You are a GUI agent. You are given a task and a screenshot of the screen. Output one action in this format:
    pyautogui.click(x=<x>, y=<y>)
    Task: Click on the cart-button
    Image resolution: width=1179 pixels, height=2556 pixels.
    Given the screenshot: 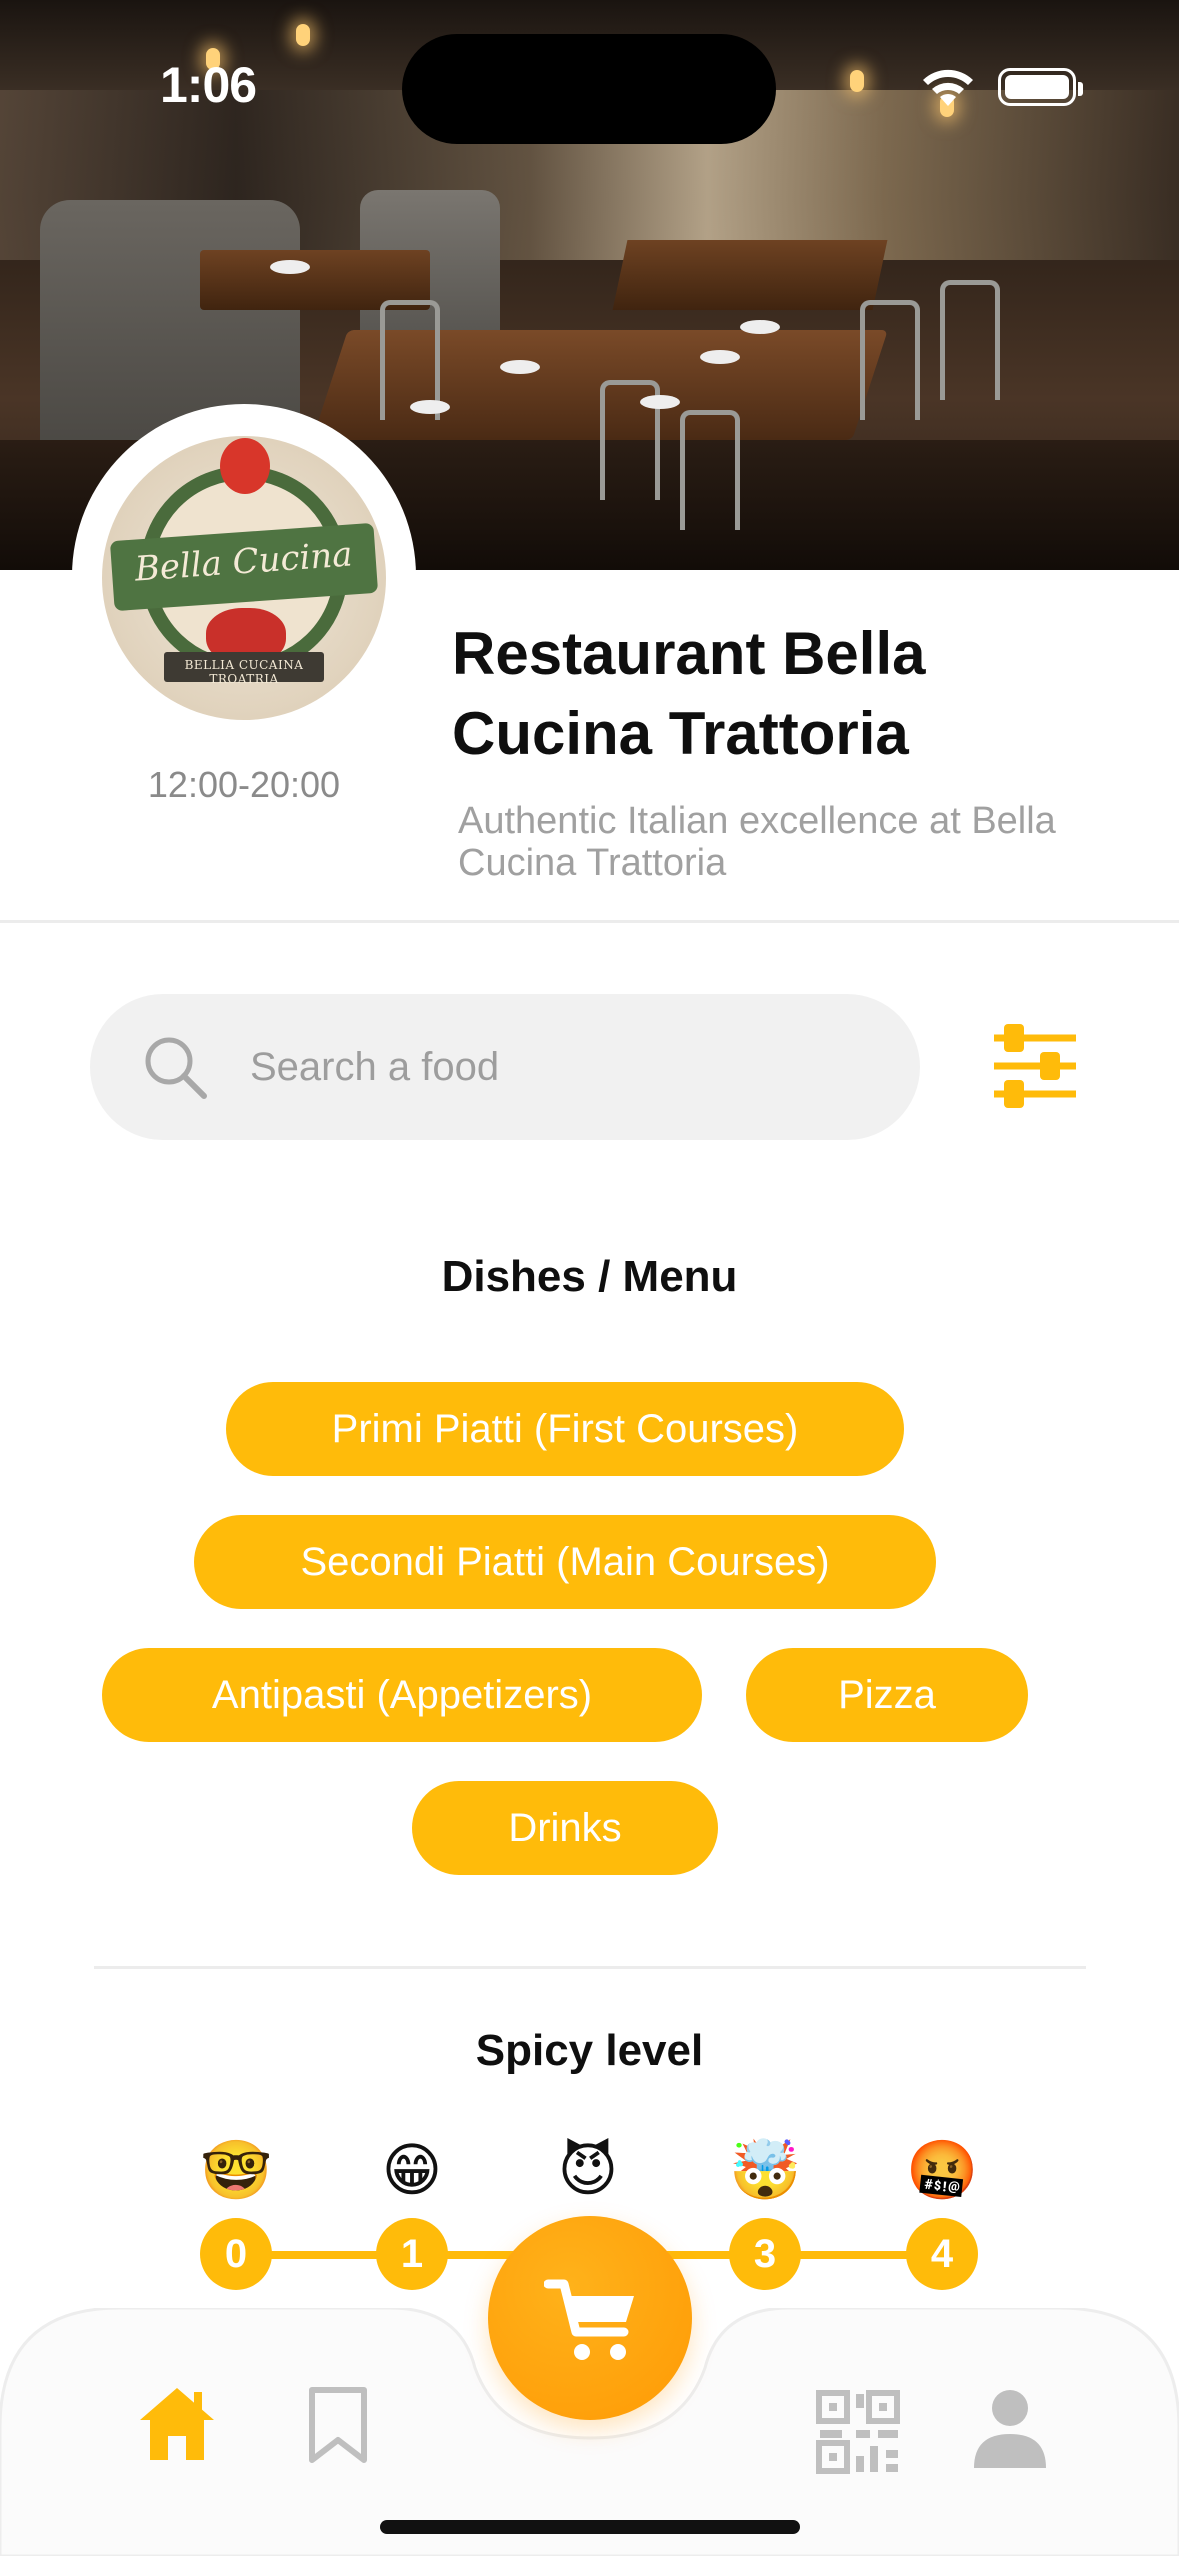 What is the action you would take?
    pyautogui.click(x=590, y=2318)
    